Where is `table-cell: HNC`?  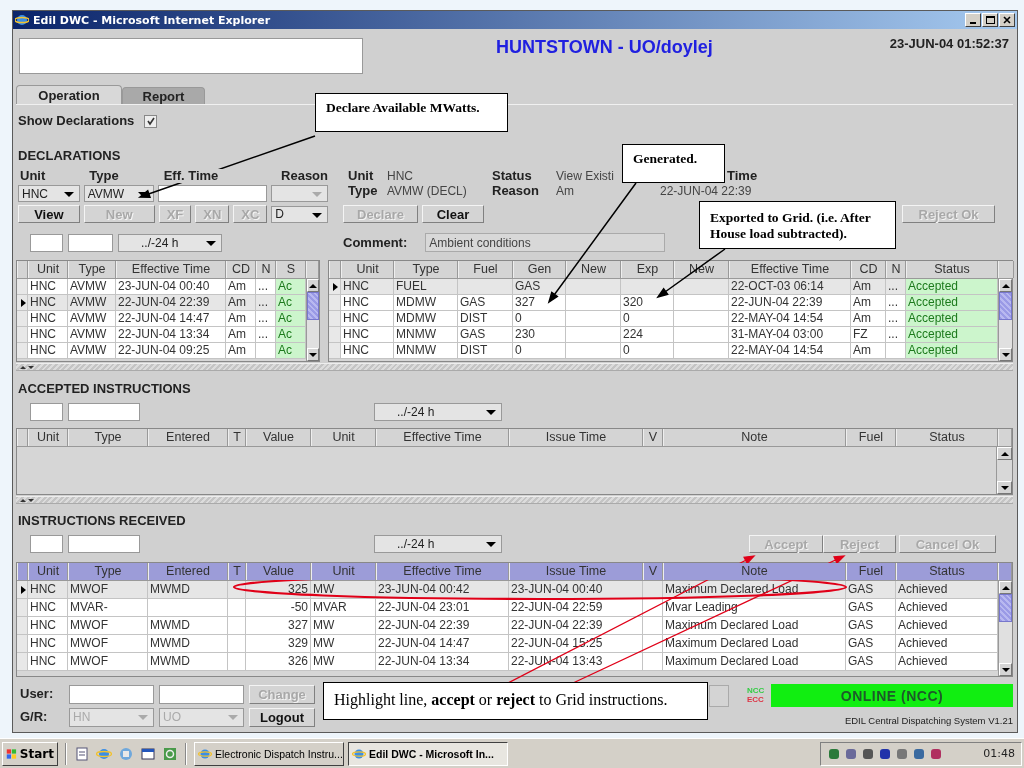
table-cell: HNC is located at coordinates (48, 302).